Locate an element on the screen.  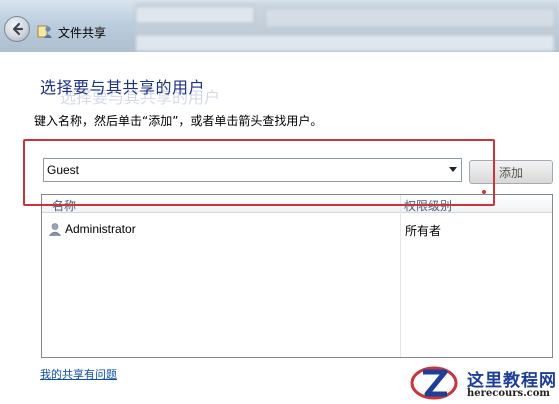
user-name: Administrator is located at coordinates (100, 229).